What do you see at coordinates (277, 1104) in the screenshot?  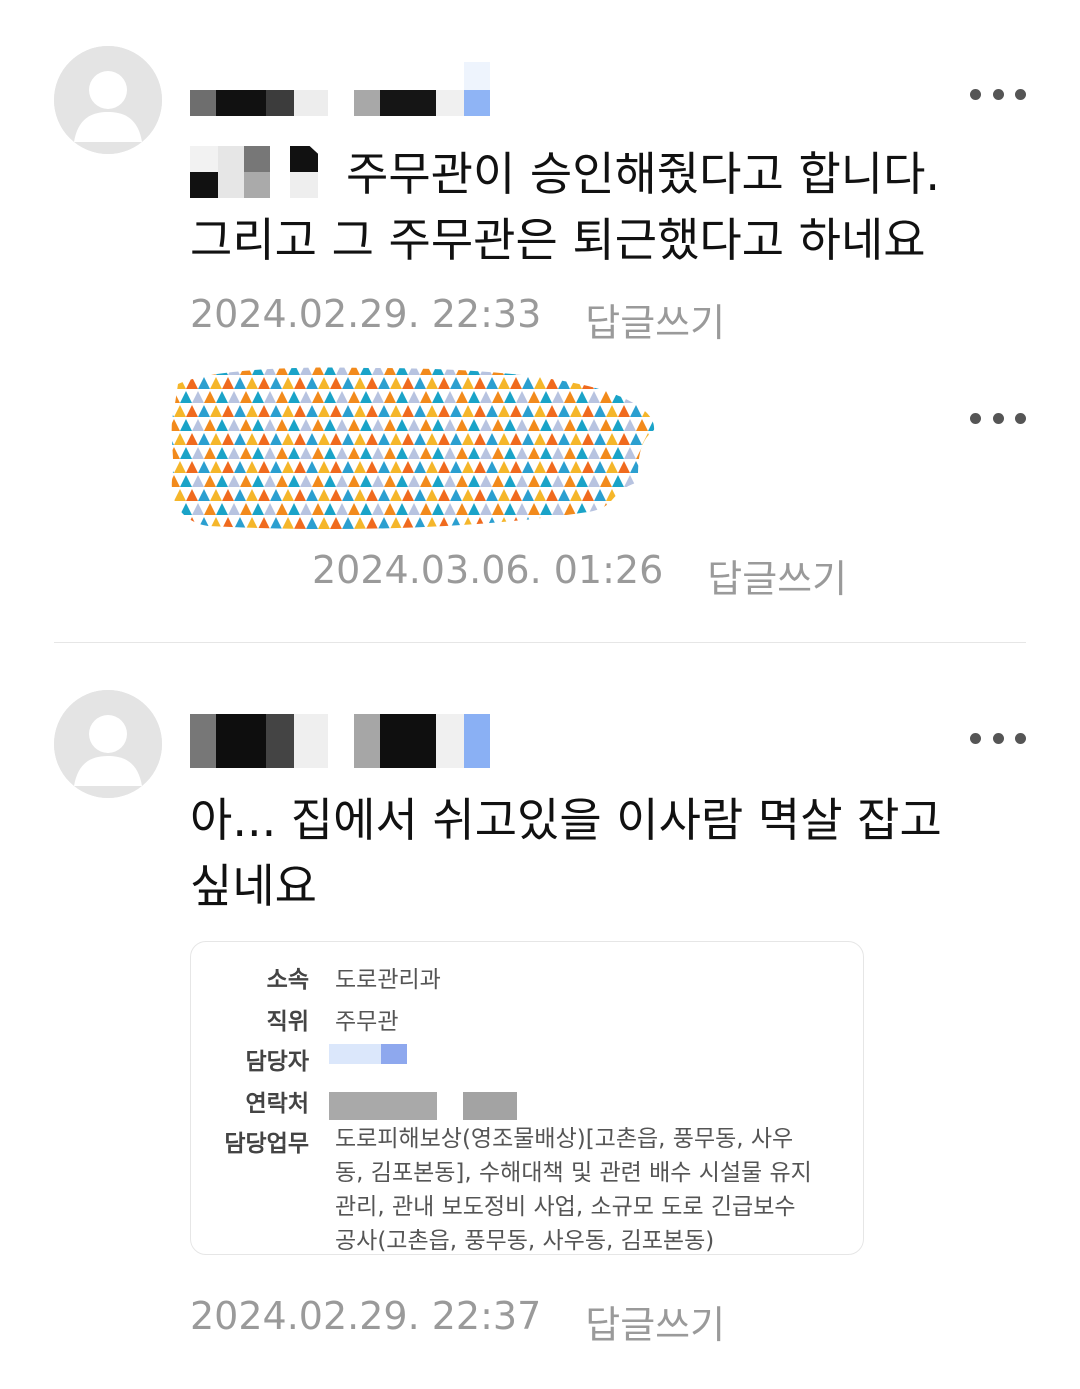 I see `info-label: 연락처` at bounding box center [277, 1104].